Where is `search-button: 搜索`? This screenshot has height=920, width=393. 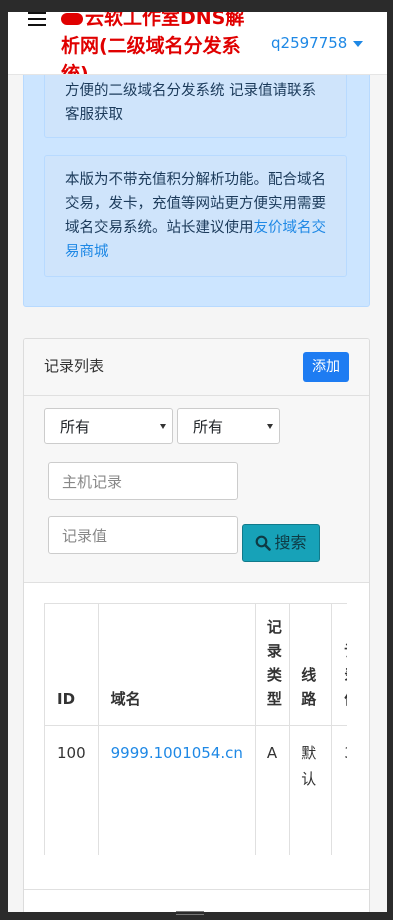 search-button: 搜索 is located at coordinates (281, 543).